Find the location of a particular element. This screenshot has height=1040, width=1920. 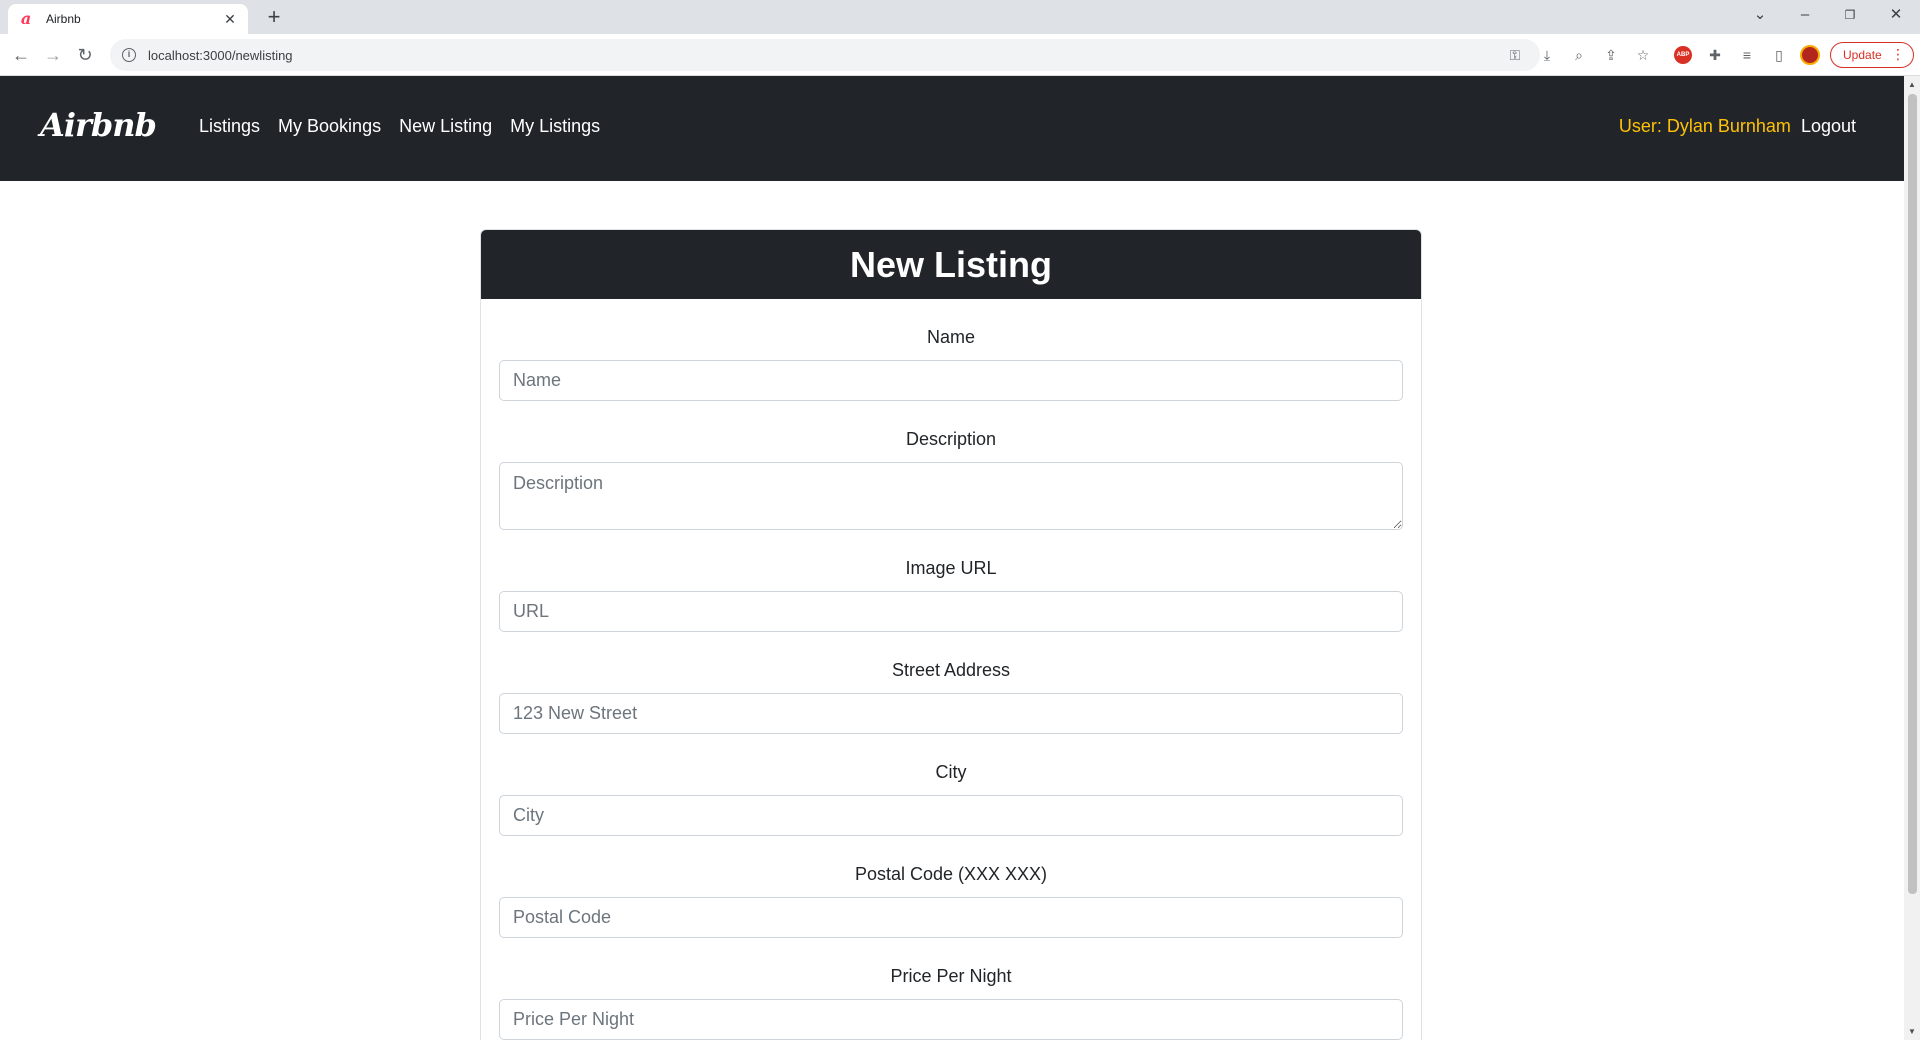

name-input is located at coordinates (951, 380).